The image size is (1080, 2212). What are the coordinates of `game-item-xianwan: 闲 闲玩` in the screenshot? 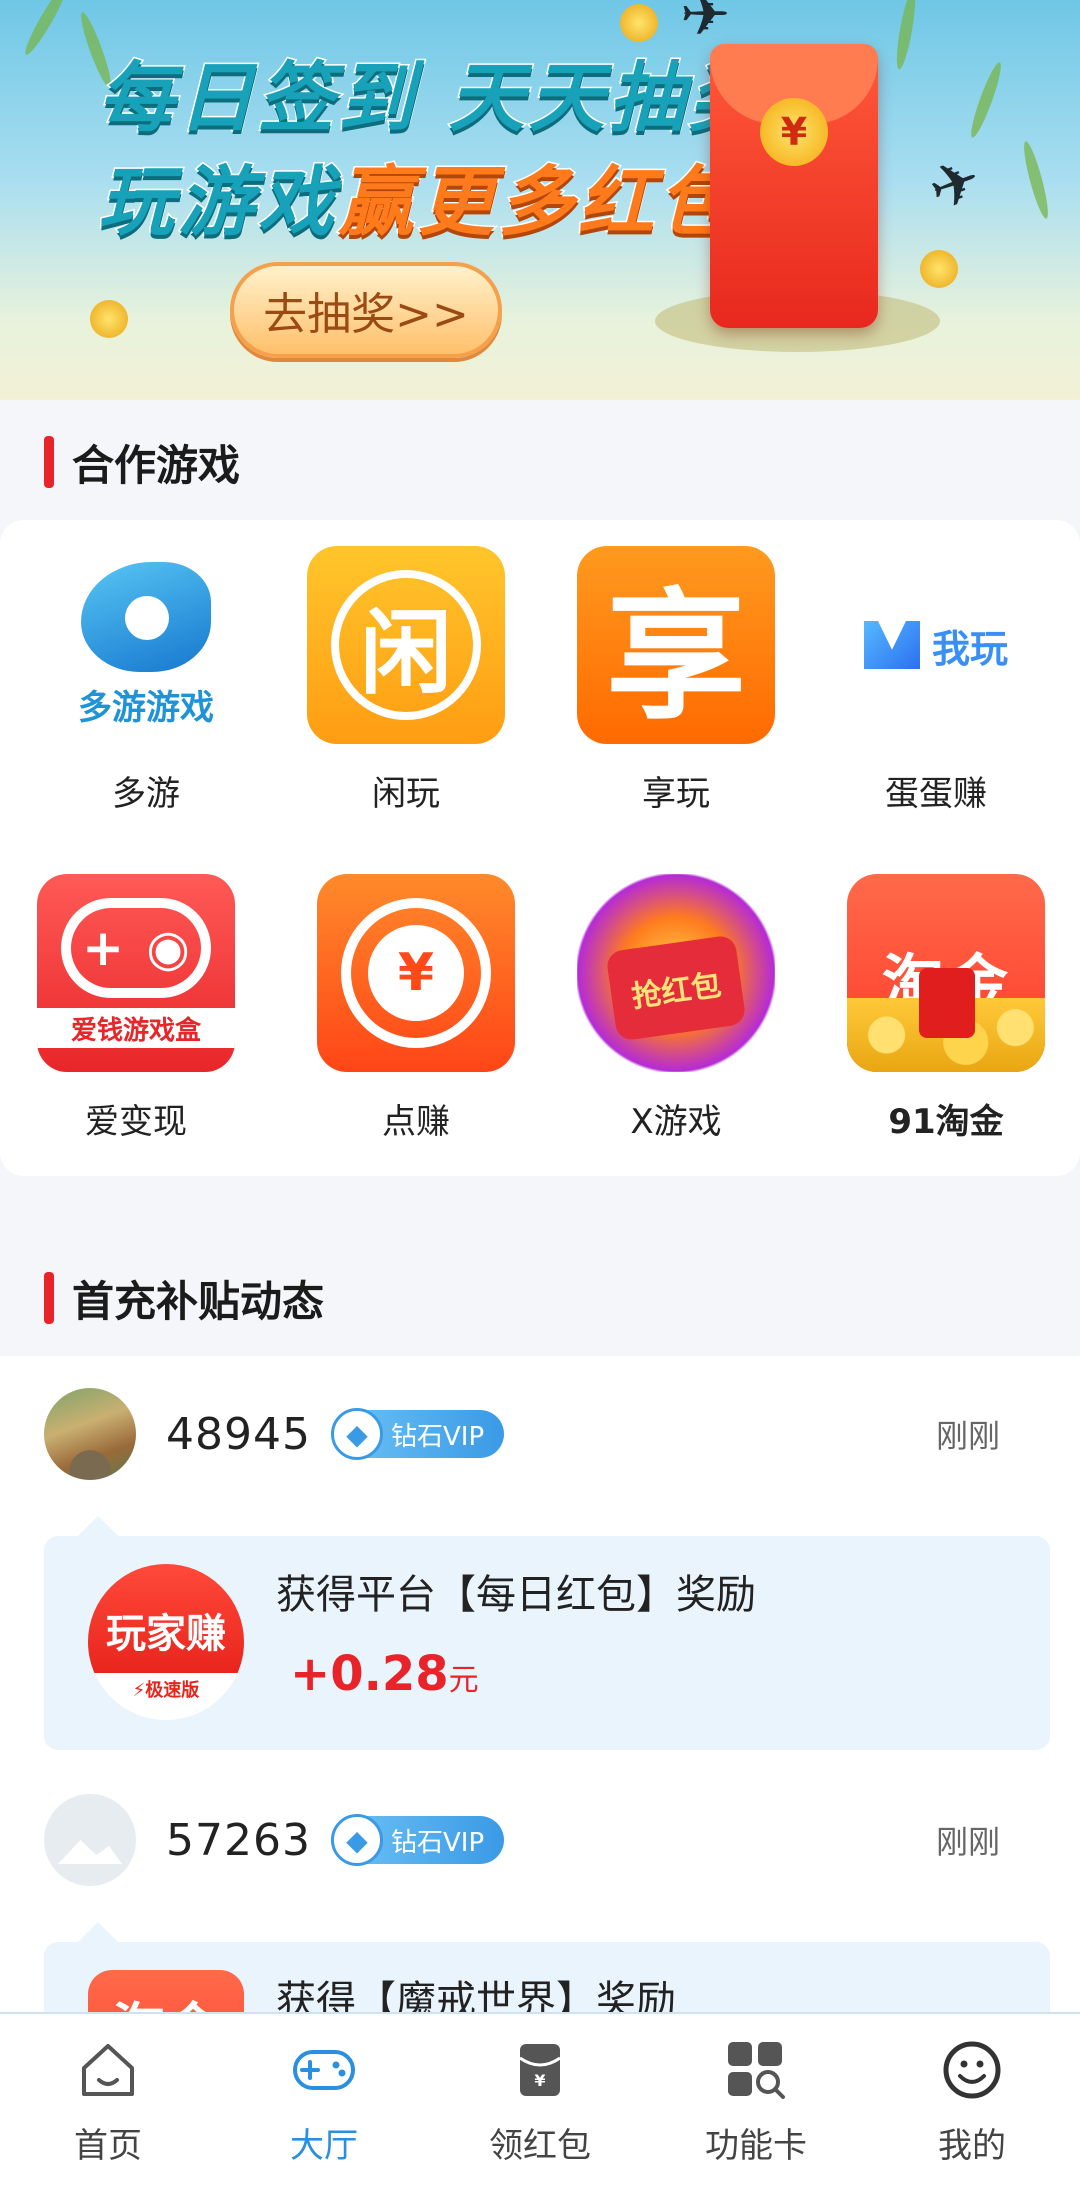 It's located at (406, 680).